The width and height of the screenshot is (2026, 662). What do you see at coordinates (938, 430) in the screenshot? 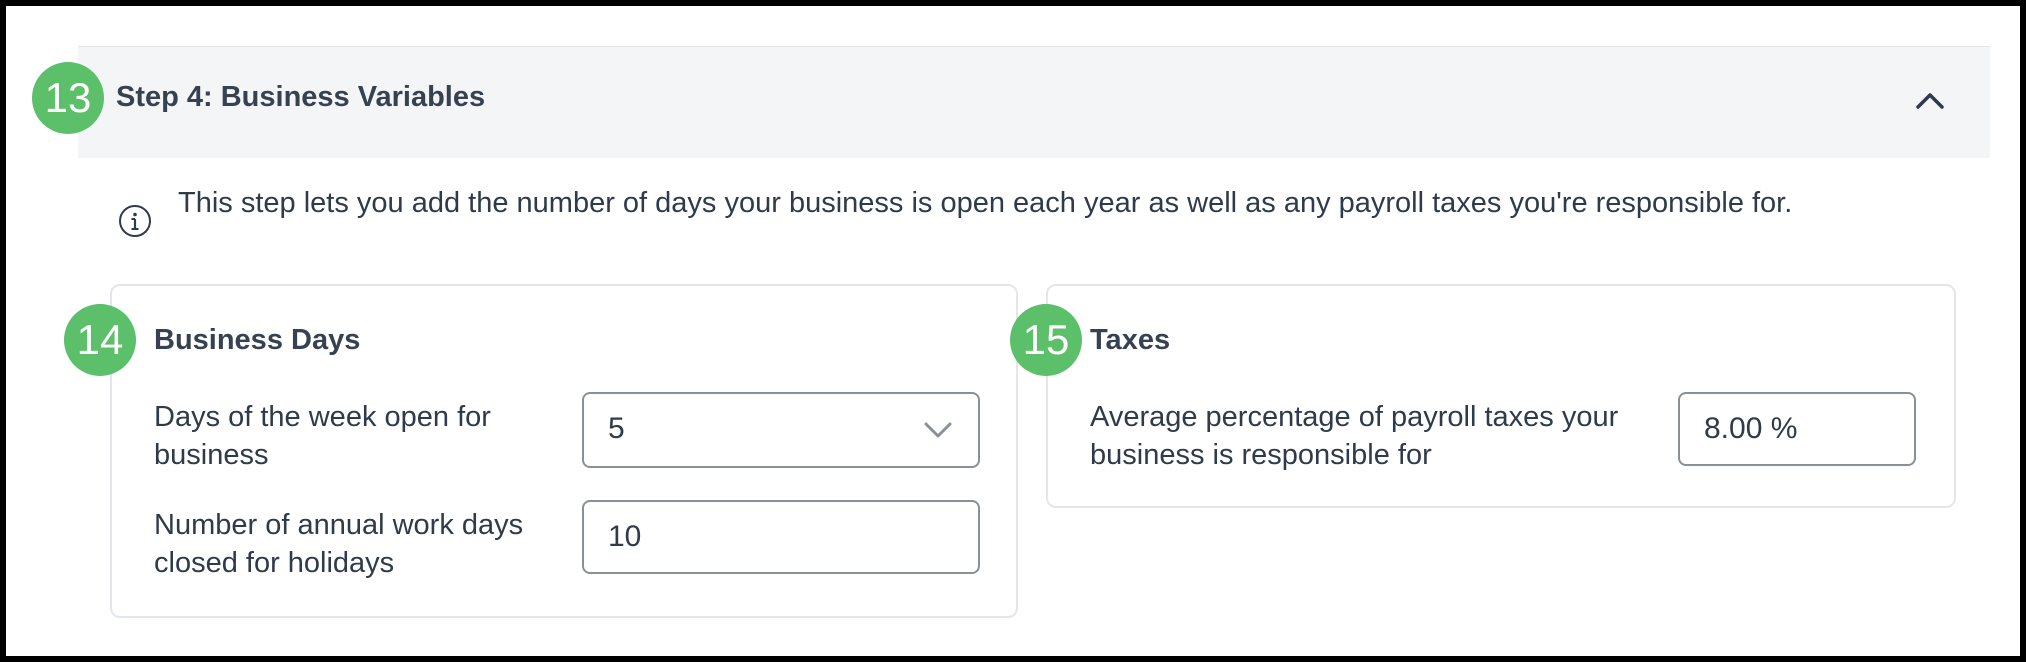
I see `chevron-down-icon` at bounding box center [938, 430].